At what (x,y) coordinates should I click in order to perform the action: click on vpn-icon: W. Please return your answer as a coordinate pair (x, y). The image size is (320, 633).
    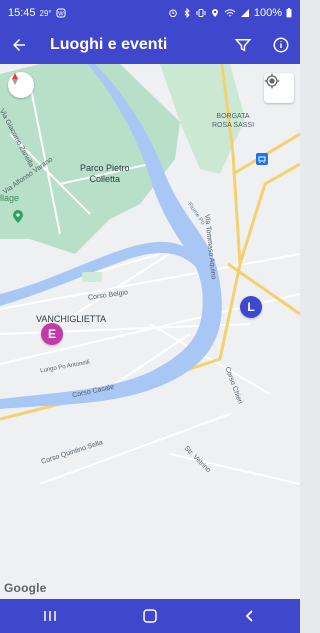
    Looking at the image, I should click on (61, 13).